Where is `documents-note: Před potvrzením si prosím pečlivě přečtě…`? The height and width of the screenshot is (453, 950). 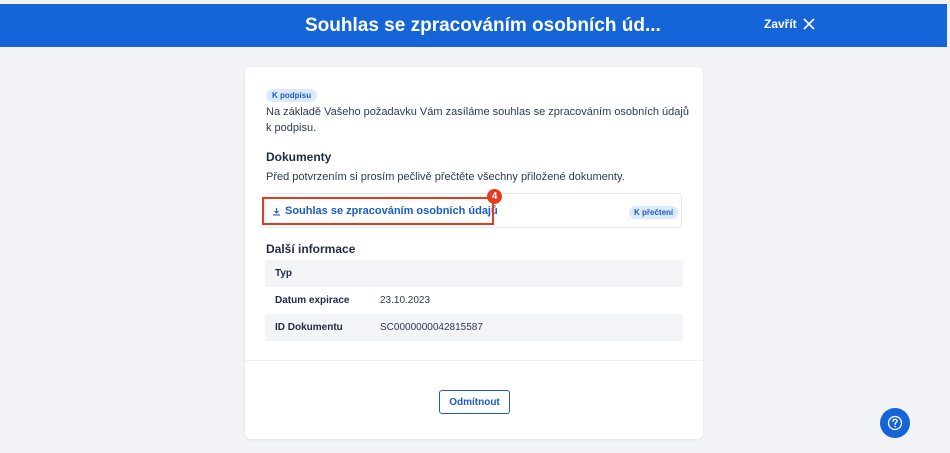 documents-note: Před potvrzením si prosím pečlivě přečtě… is located at coordinates (445, 177).